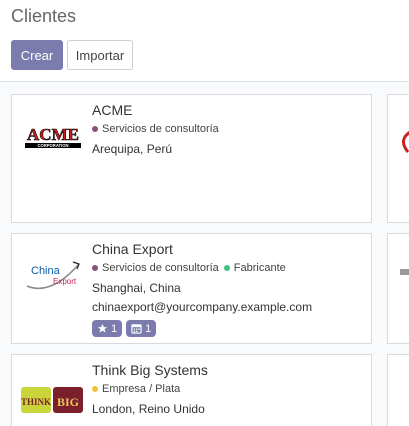  I want to click on activity-badges: 1 1, so click(126, 328).